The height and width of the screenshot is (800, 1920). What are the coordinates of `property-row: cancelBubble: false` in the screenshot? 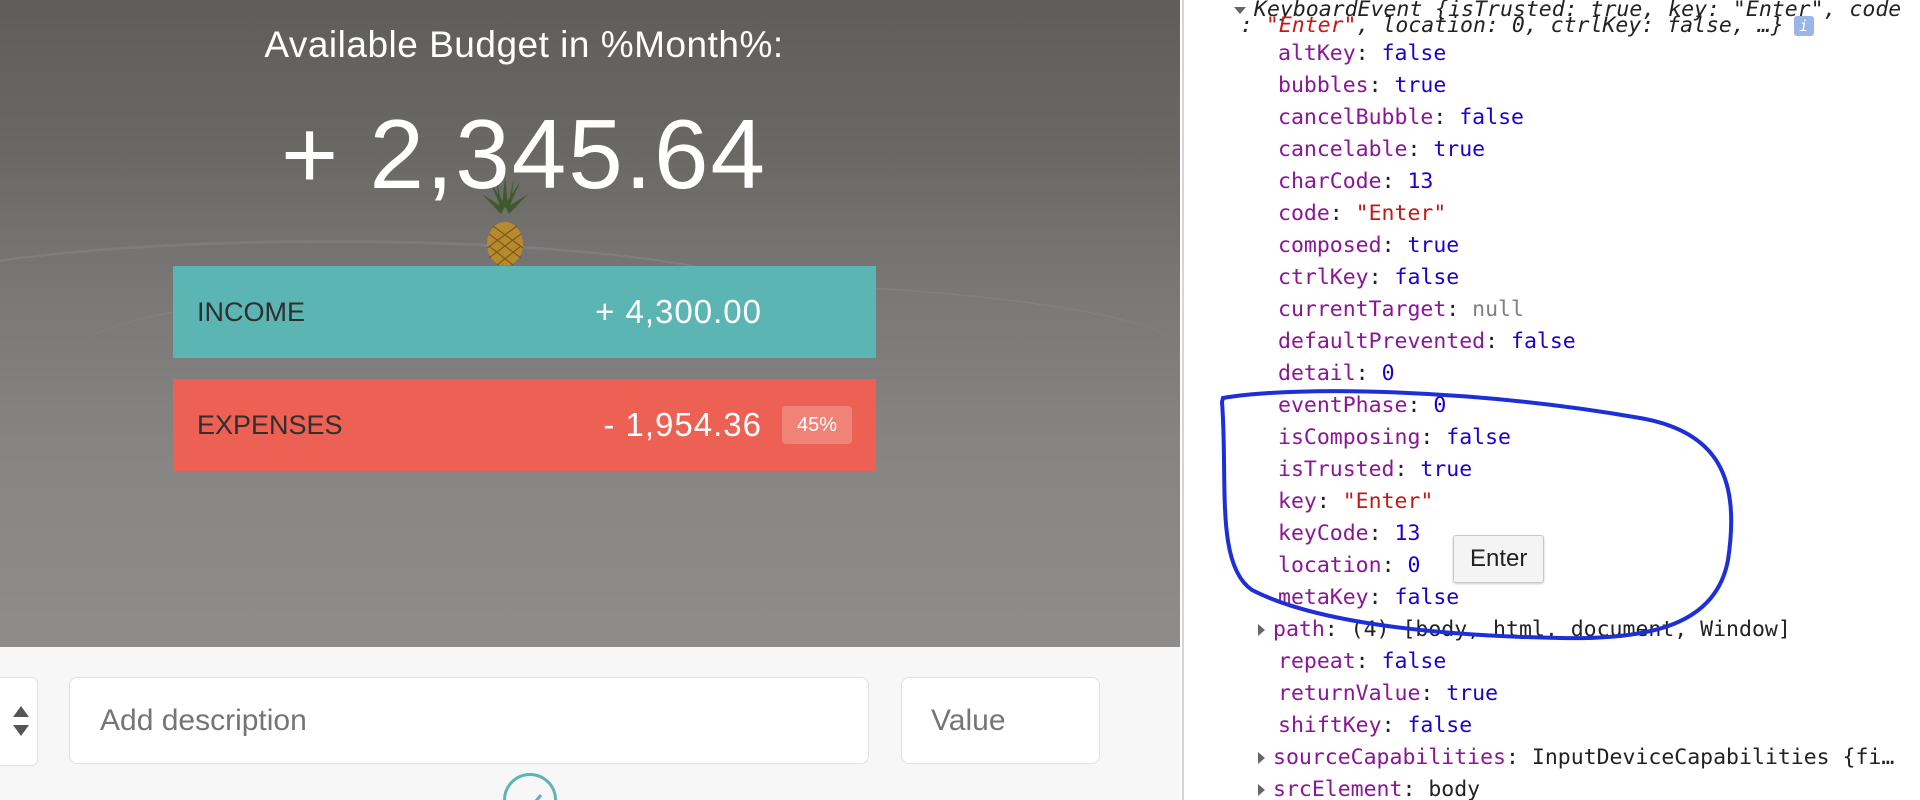 It's located at (1401, 118).